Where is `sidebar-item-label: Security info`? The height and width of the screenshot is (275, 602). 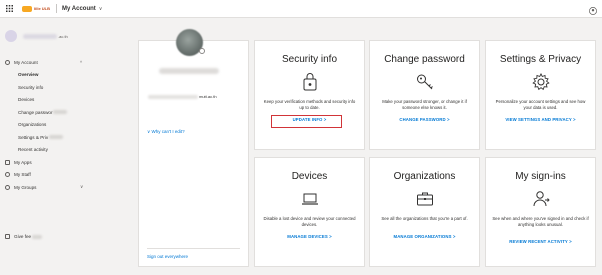 sidebar-item-label: Security info is located at coordinates (31, 87).